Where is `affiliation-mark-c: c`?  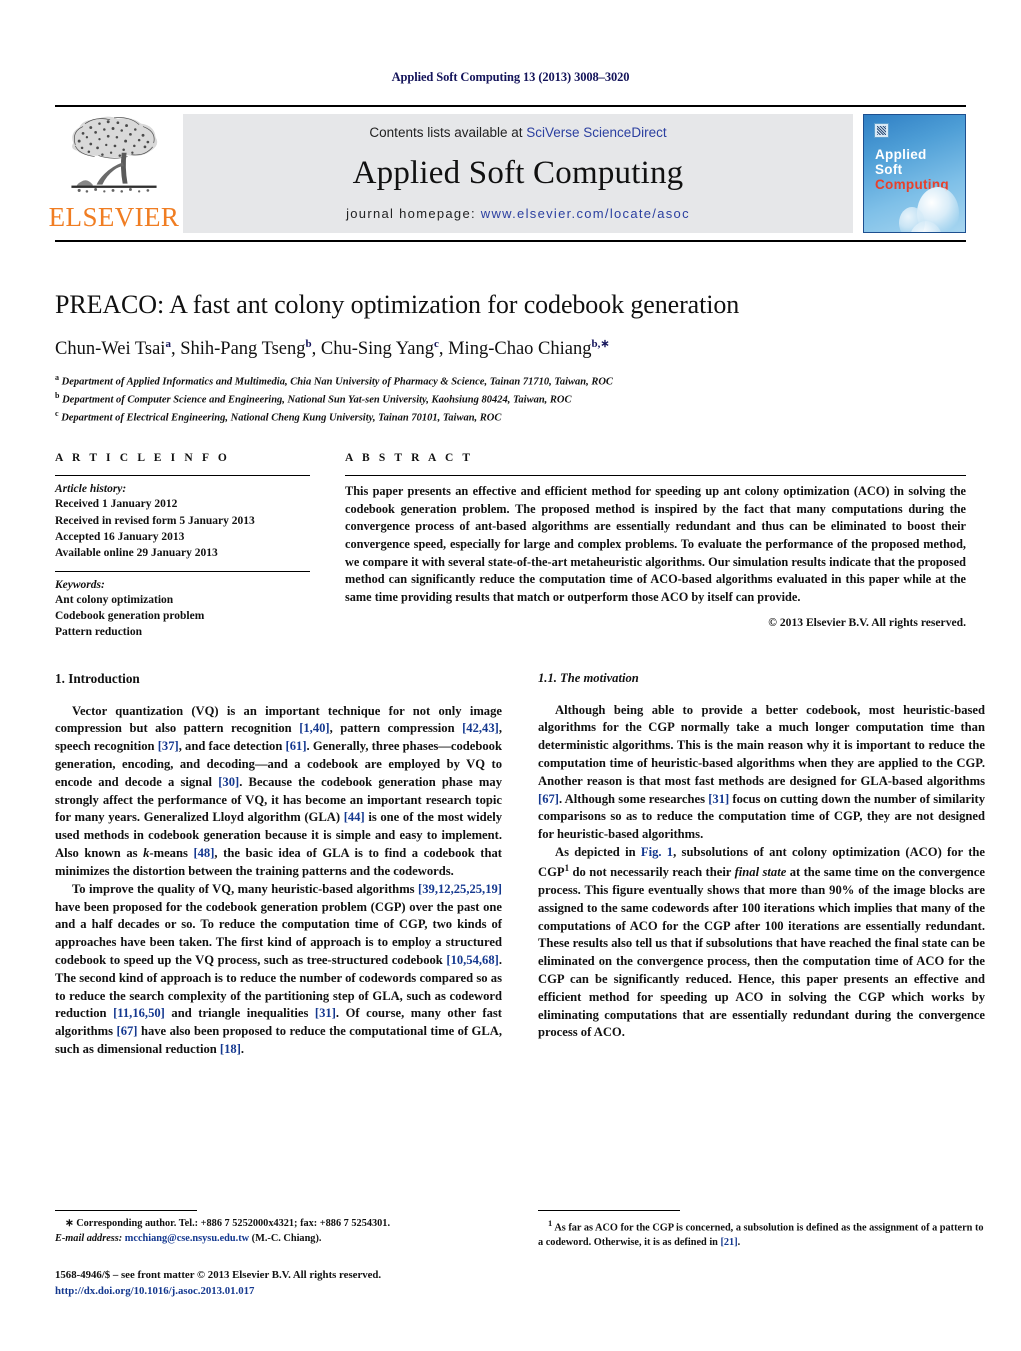 affiliation-mark-c: c is located at coordinates (57, 414).